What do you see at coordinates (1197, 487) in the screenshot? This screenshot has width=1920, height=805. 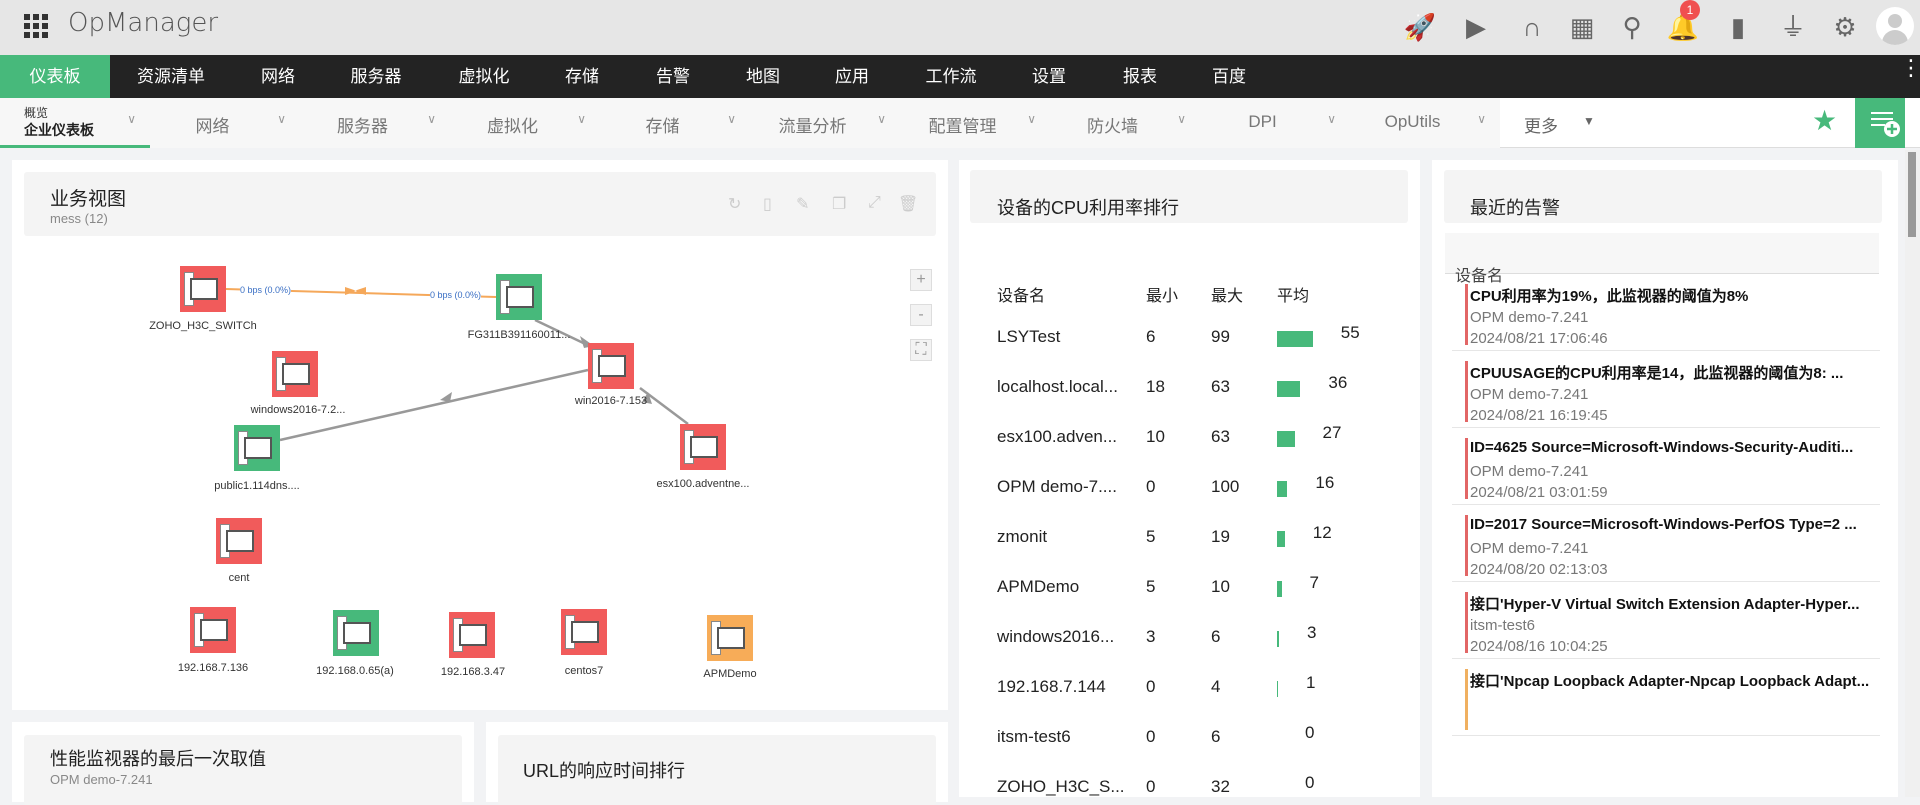 I see `cpu-table-row: OPM demo-7.... 0 100 16` at bounding box center [1197, 487].